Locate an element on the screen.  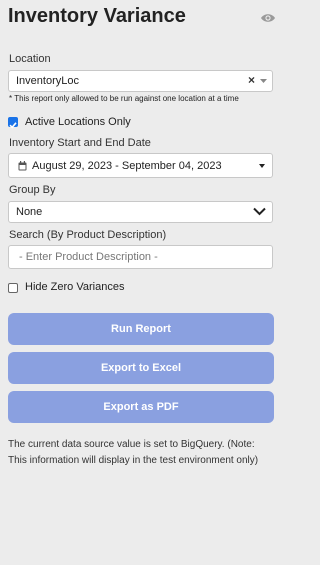
group-by-select: None is located at coordinates (140, 212).